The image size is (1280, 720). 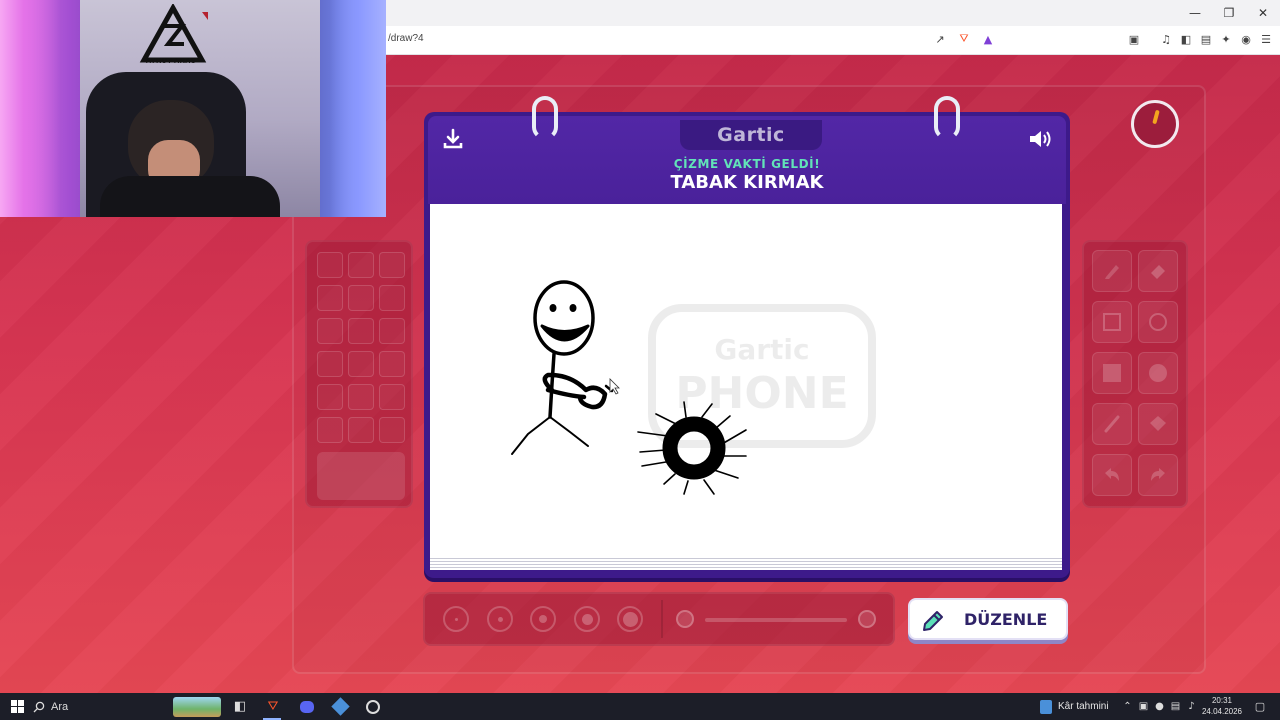 I want to click on clock-time: 20:31, so click(x=1222, y=700).